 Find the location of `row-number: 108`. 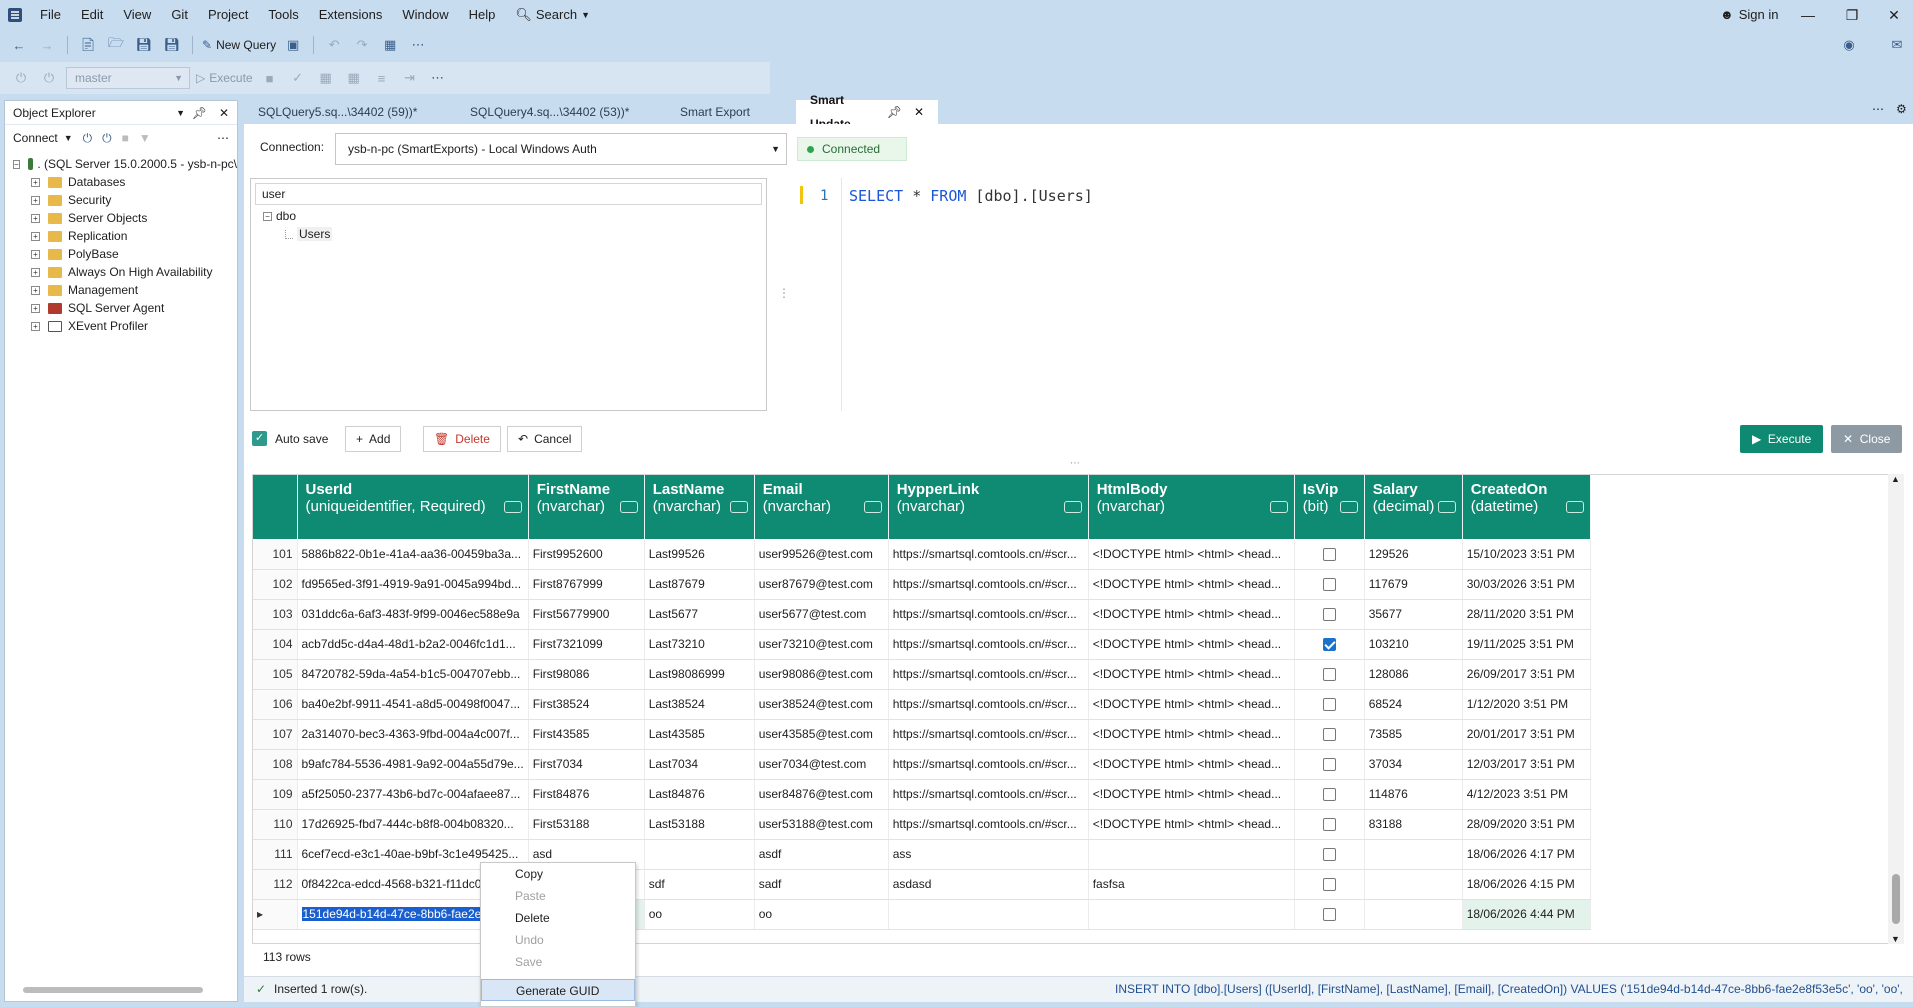

row-number: 108 is located at coordinates (275, 764).